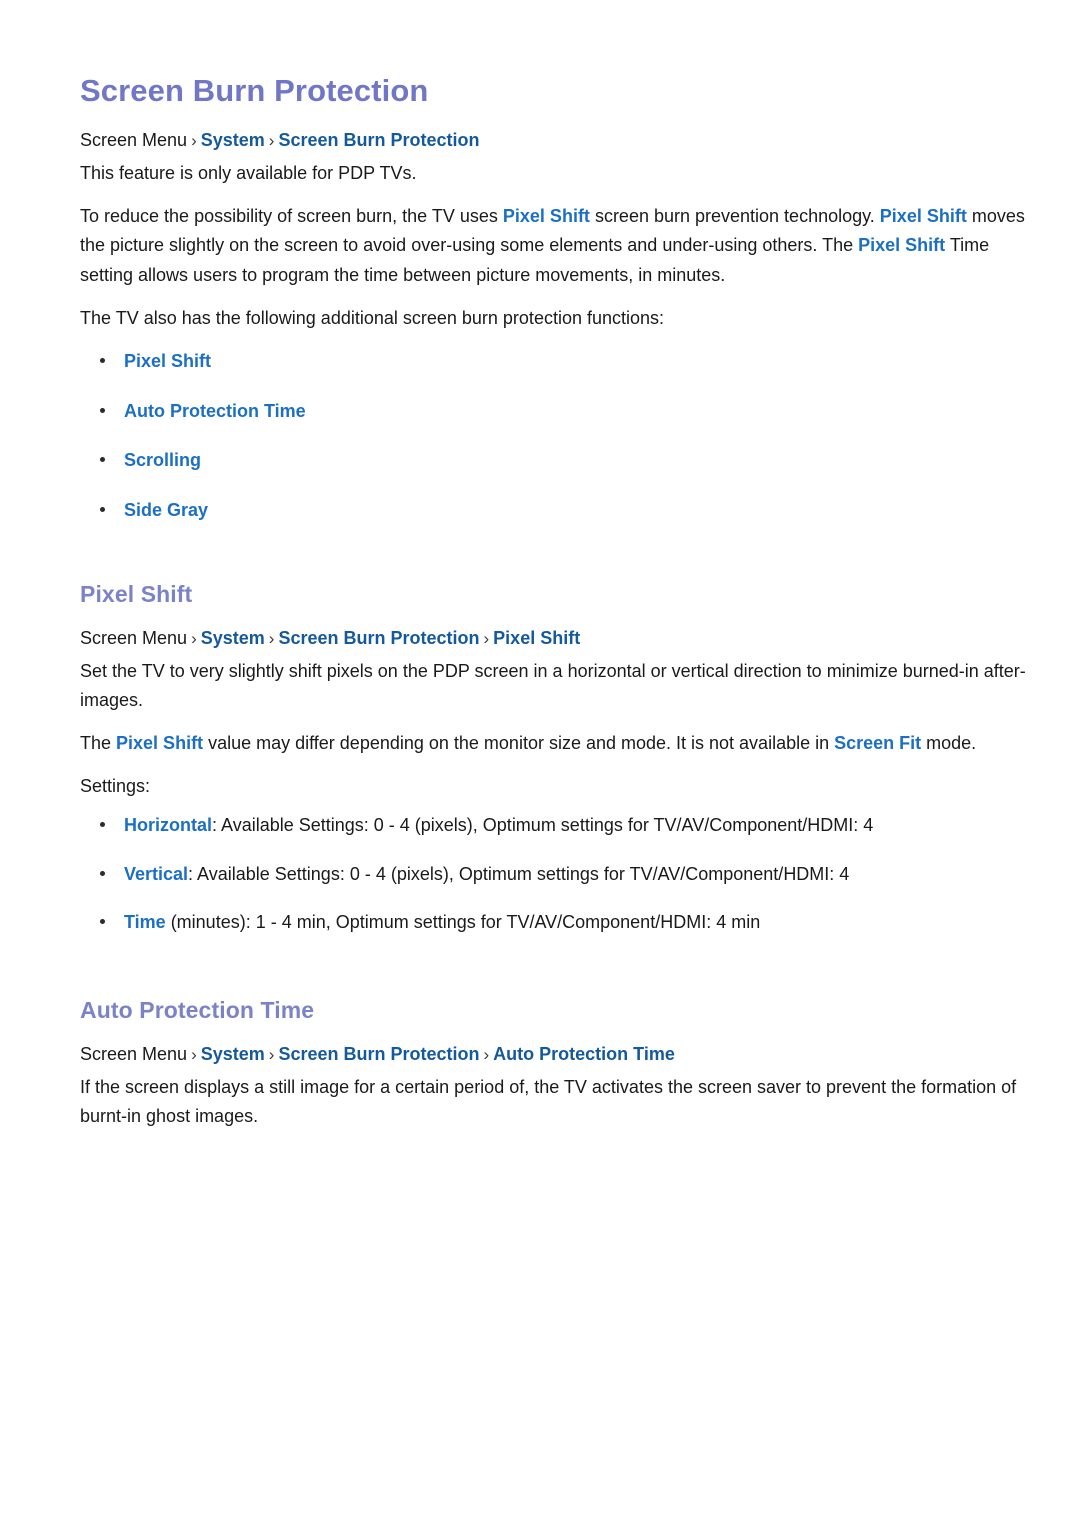 The height and width of the screenshot is (1527, 1080). I want to click on list-item: Pixel Shift, so click(559, 361).